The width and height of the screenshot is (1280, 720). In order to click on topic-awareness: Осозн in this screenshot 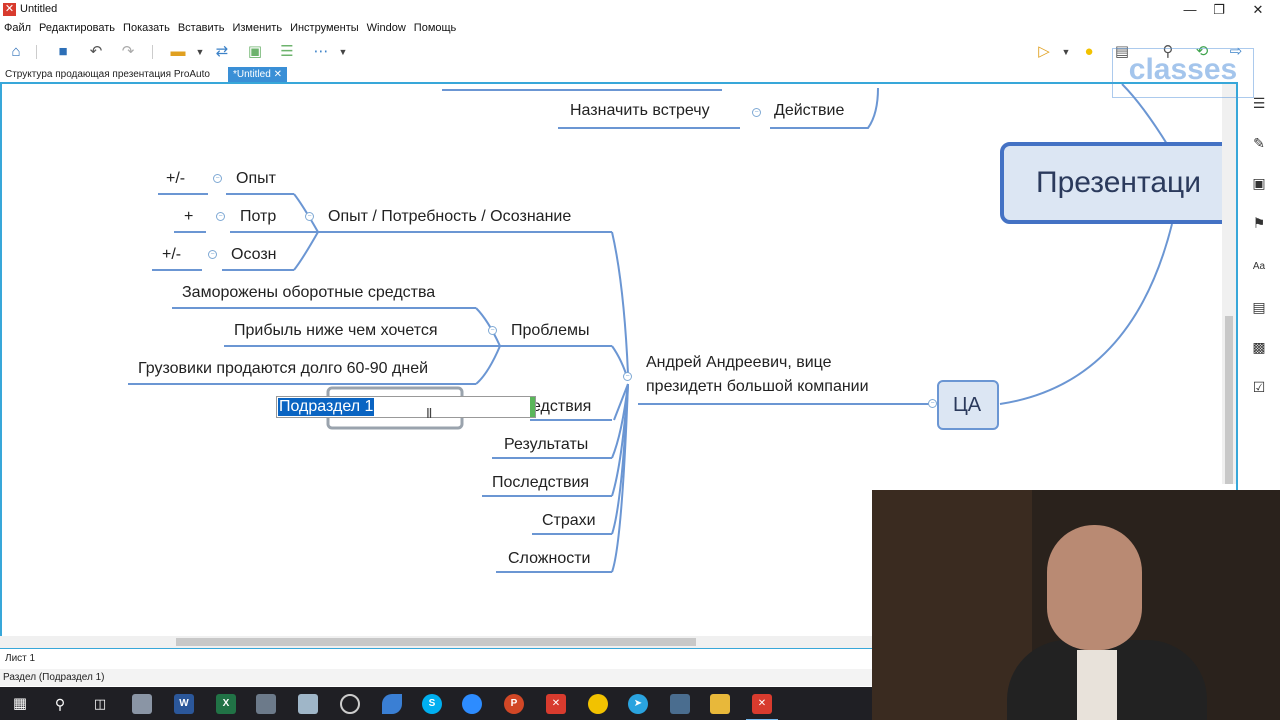, I will do `click(254, 255)`.